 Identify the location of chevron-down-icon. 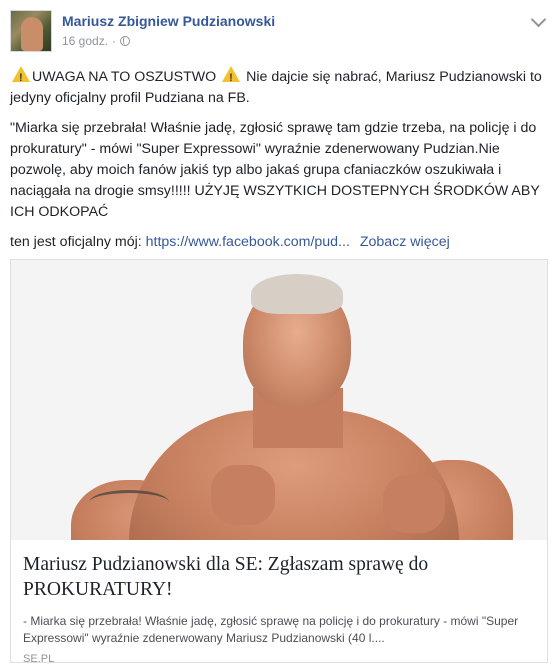
(538, 19).